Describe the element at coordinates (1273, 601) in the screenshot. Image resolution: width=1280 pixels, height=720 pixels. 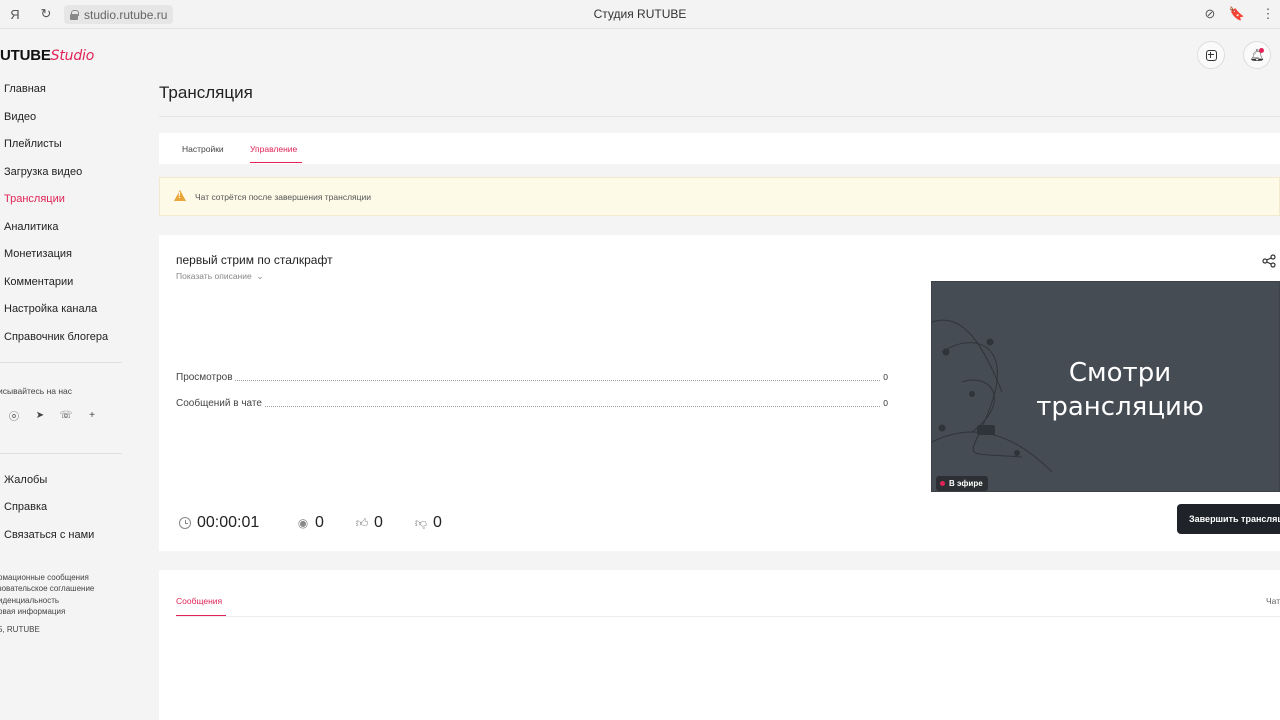
I see `chat-label: Чат` at that location.